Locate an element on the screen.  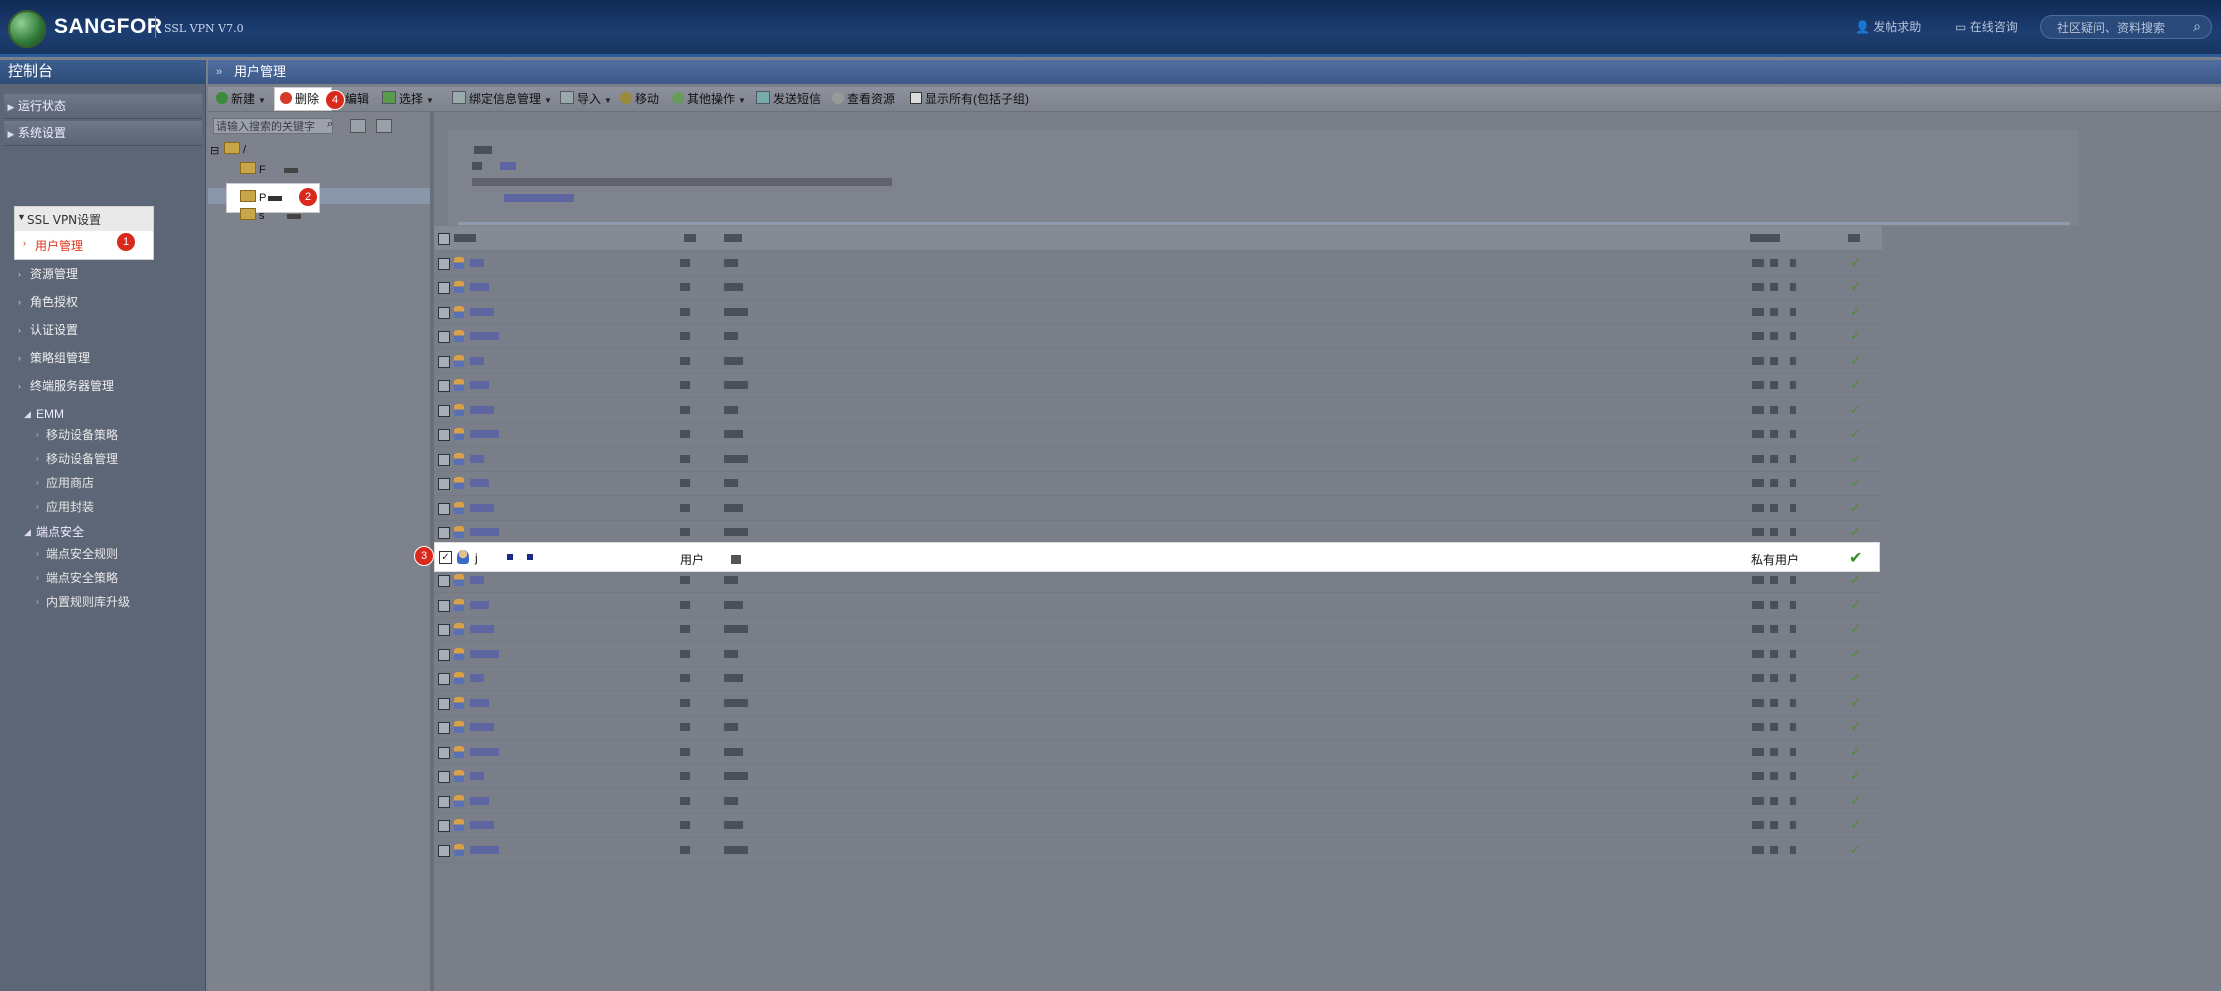
user-icon is located at coordinates (459, 311).